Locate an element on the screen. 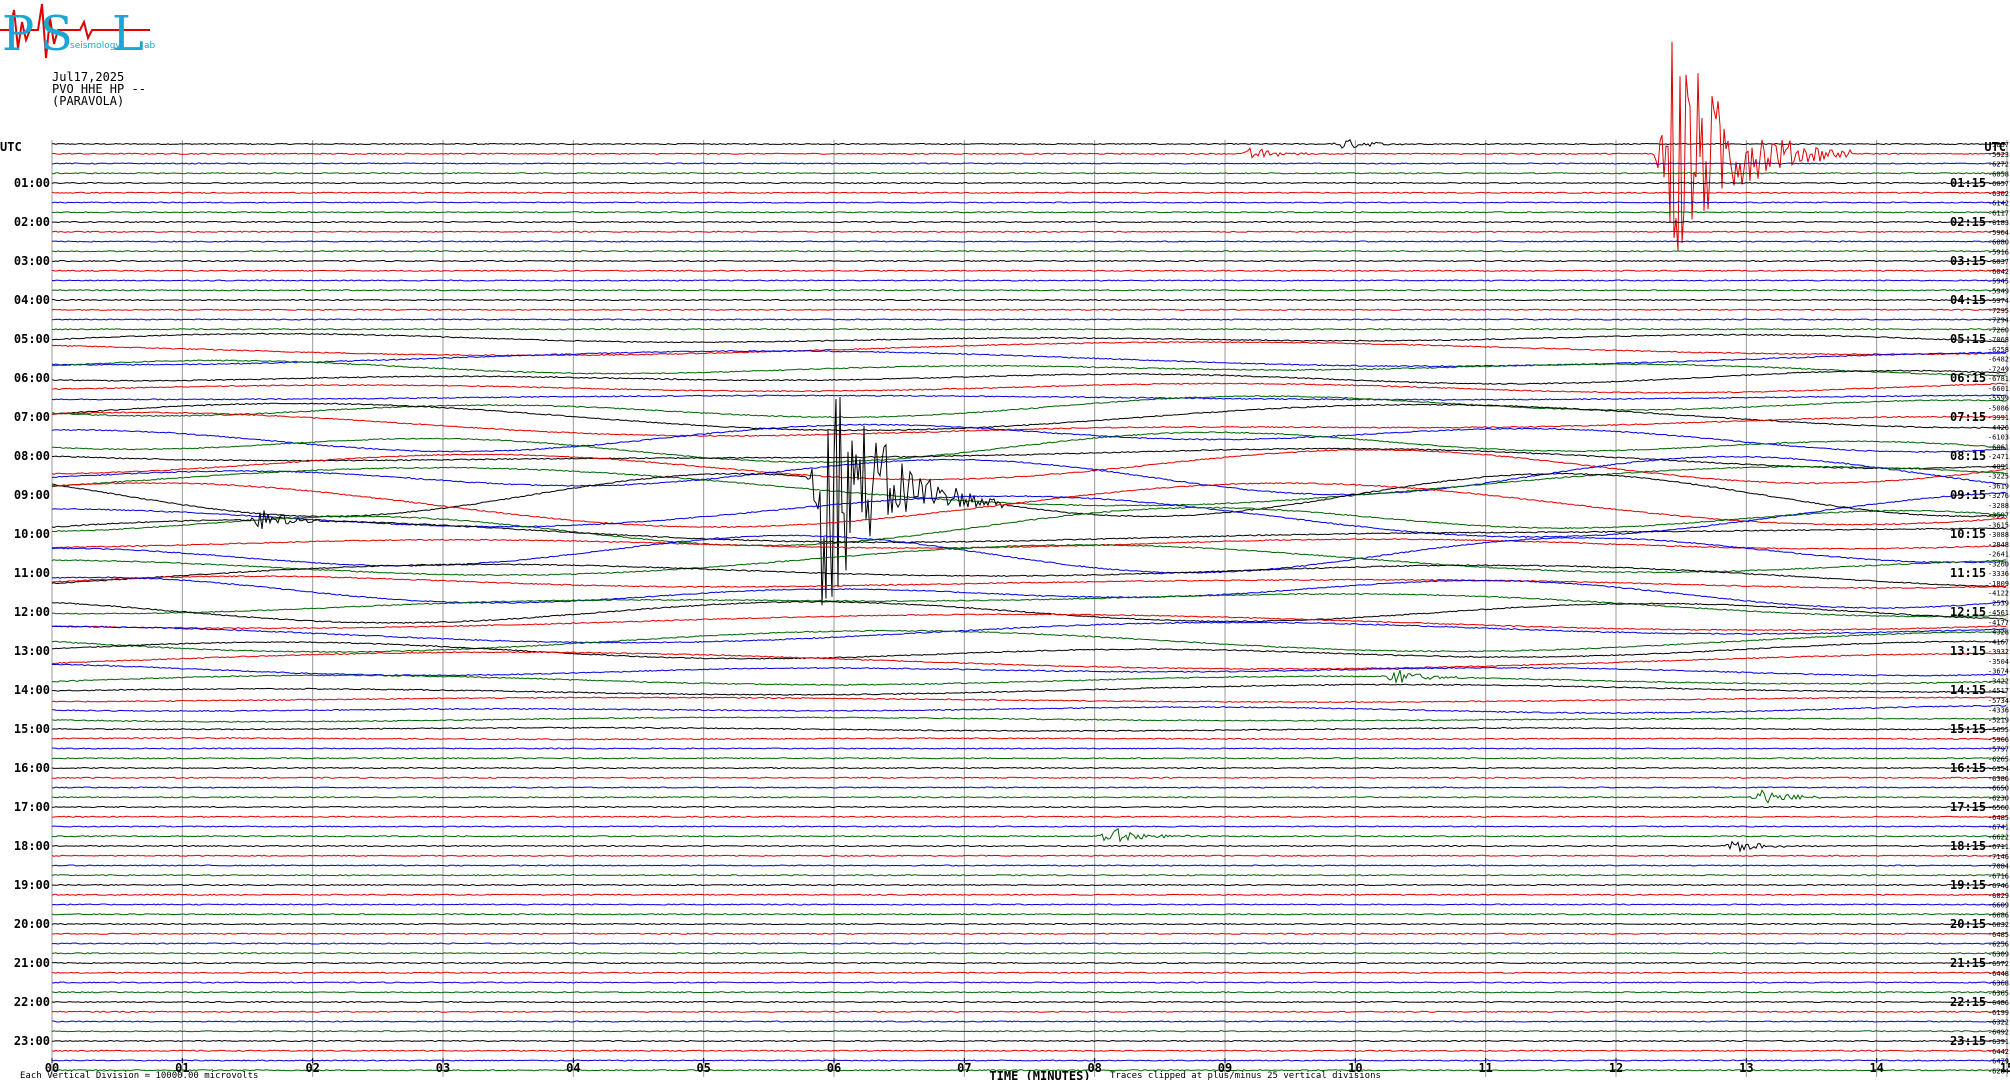  trace-offset-label: -6256 is located at coordinates (1998, 945).